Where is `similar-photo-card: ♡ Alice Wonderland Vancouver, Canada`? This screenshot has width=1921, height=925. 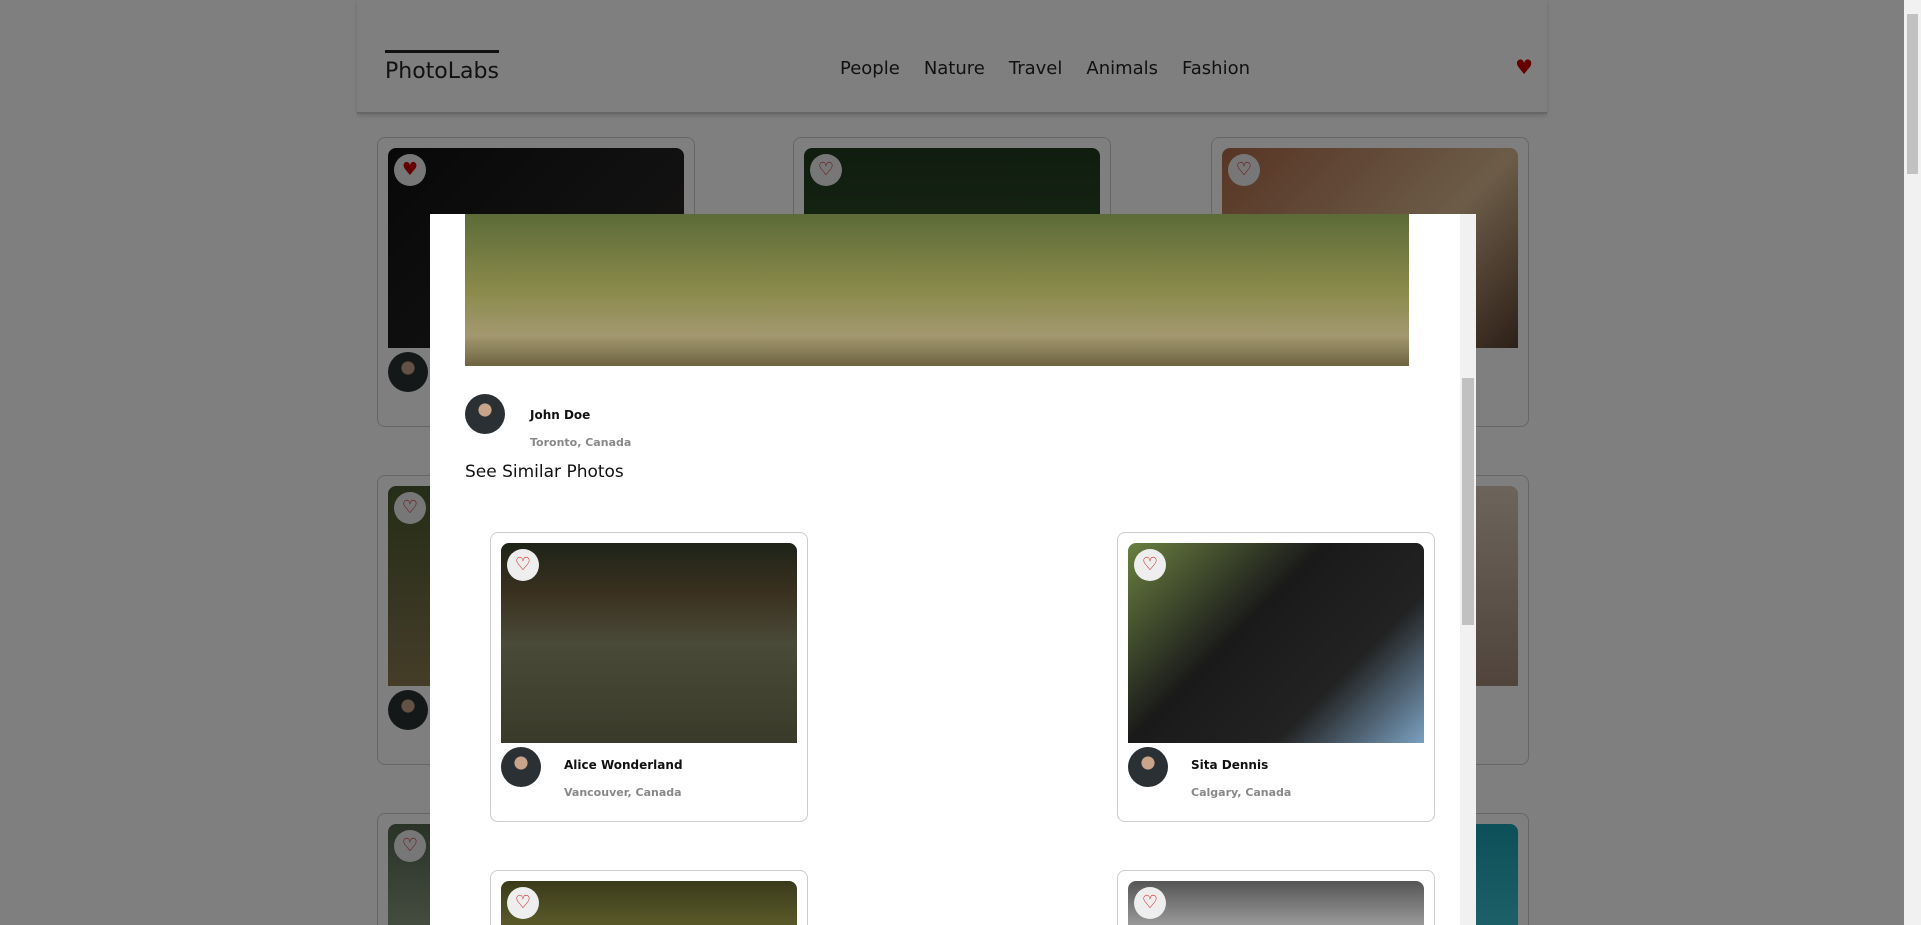
similar-photo-card: ♡ Alice Wonderland Vancouver, Canada is located at coordinates (649, 677).